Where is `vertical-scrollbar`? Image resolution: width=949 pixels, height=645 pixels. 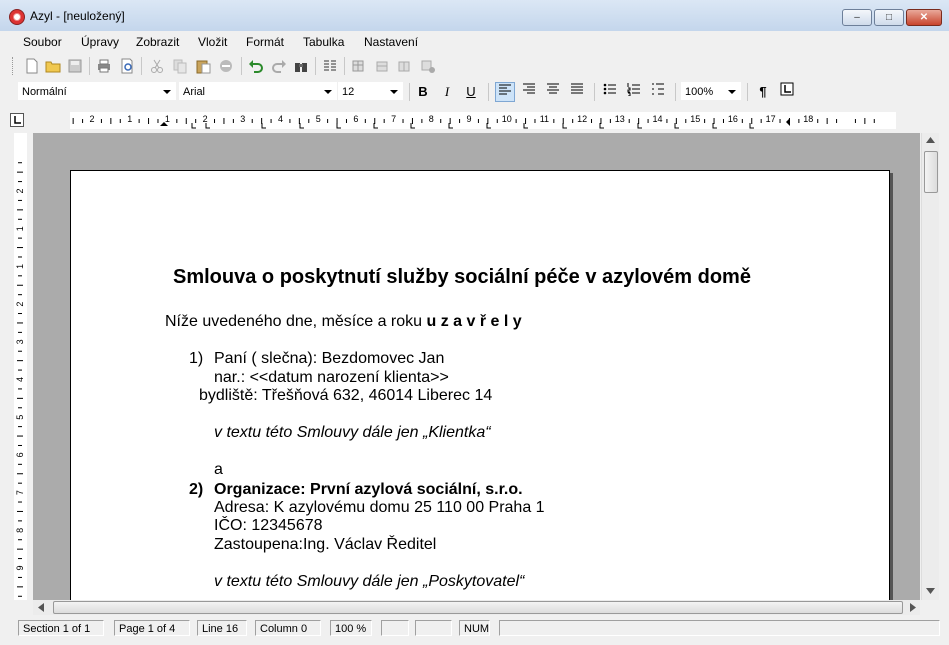
vertical-scrollbar is located at coordinates (930, 366).